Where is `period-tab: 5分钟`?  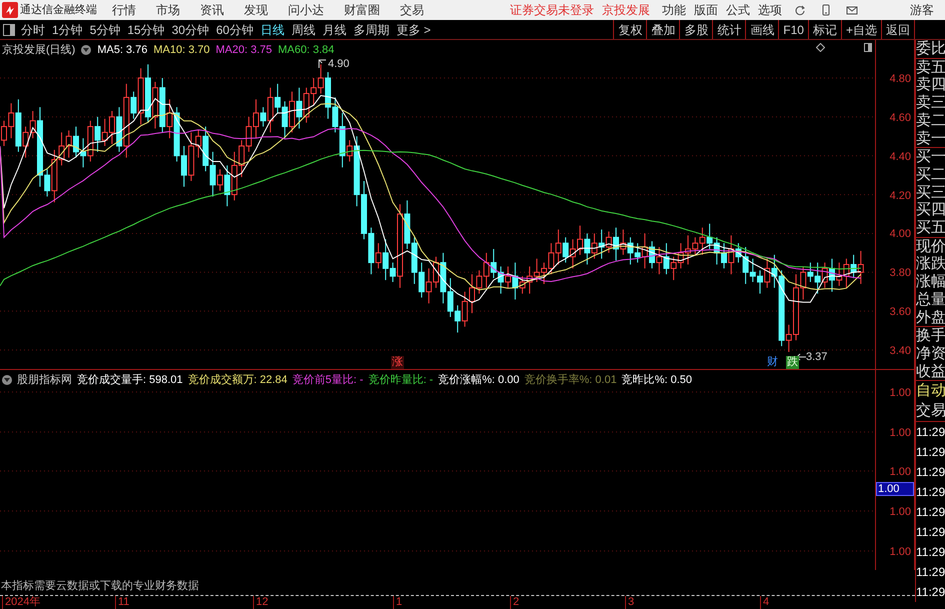 period-tab: 5分钟 is located at coordinates (105, 29).